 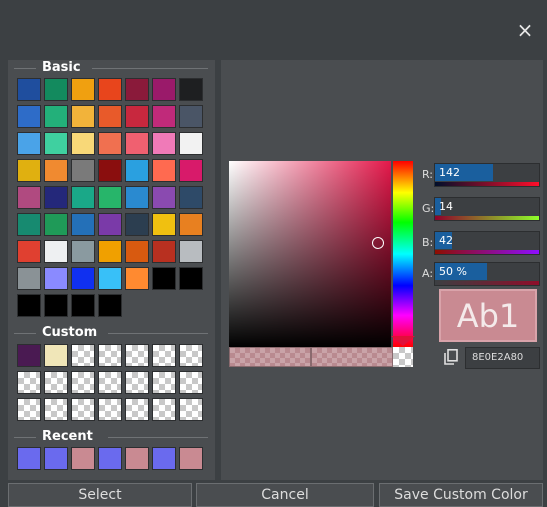 What do you see at coordinates (285, 495) in the screenshot?
I see `cancel-button: Cancel` at bounding box center [285, 495].